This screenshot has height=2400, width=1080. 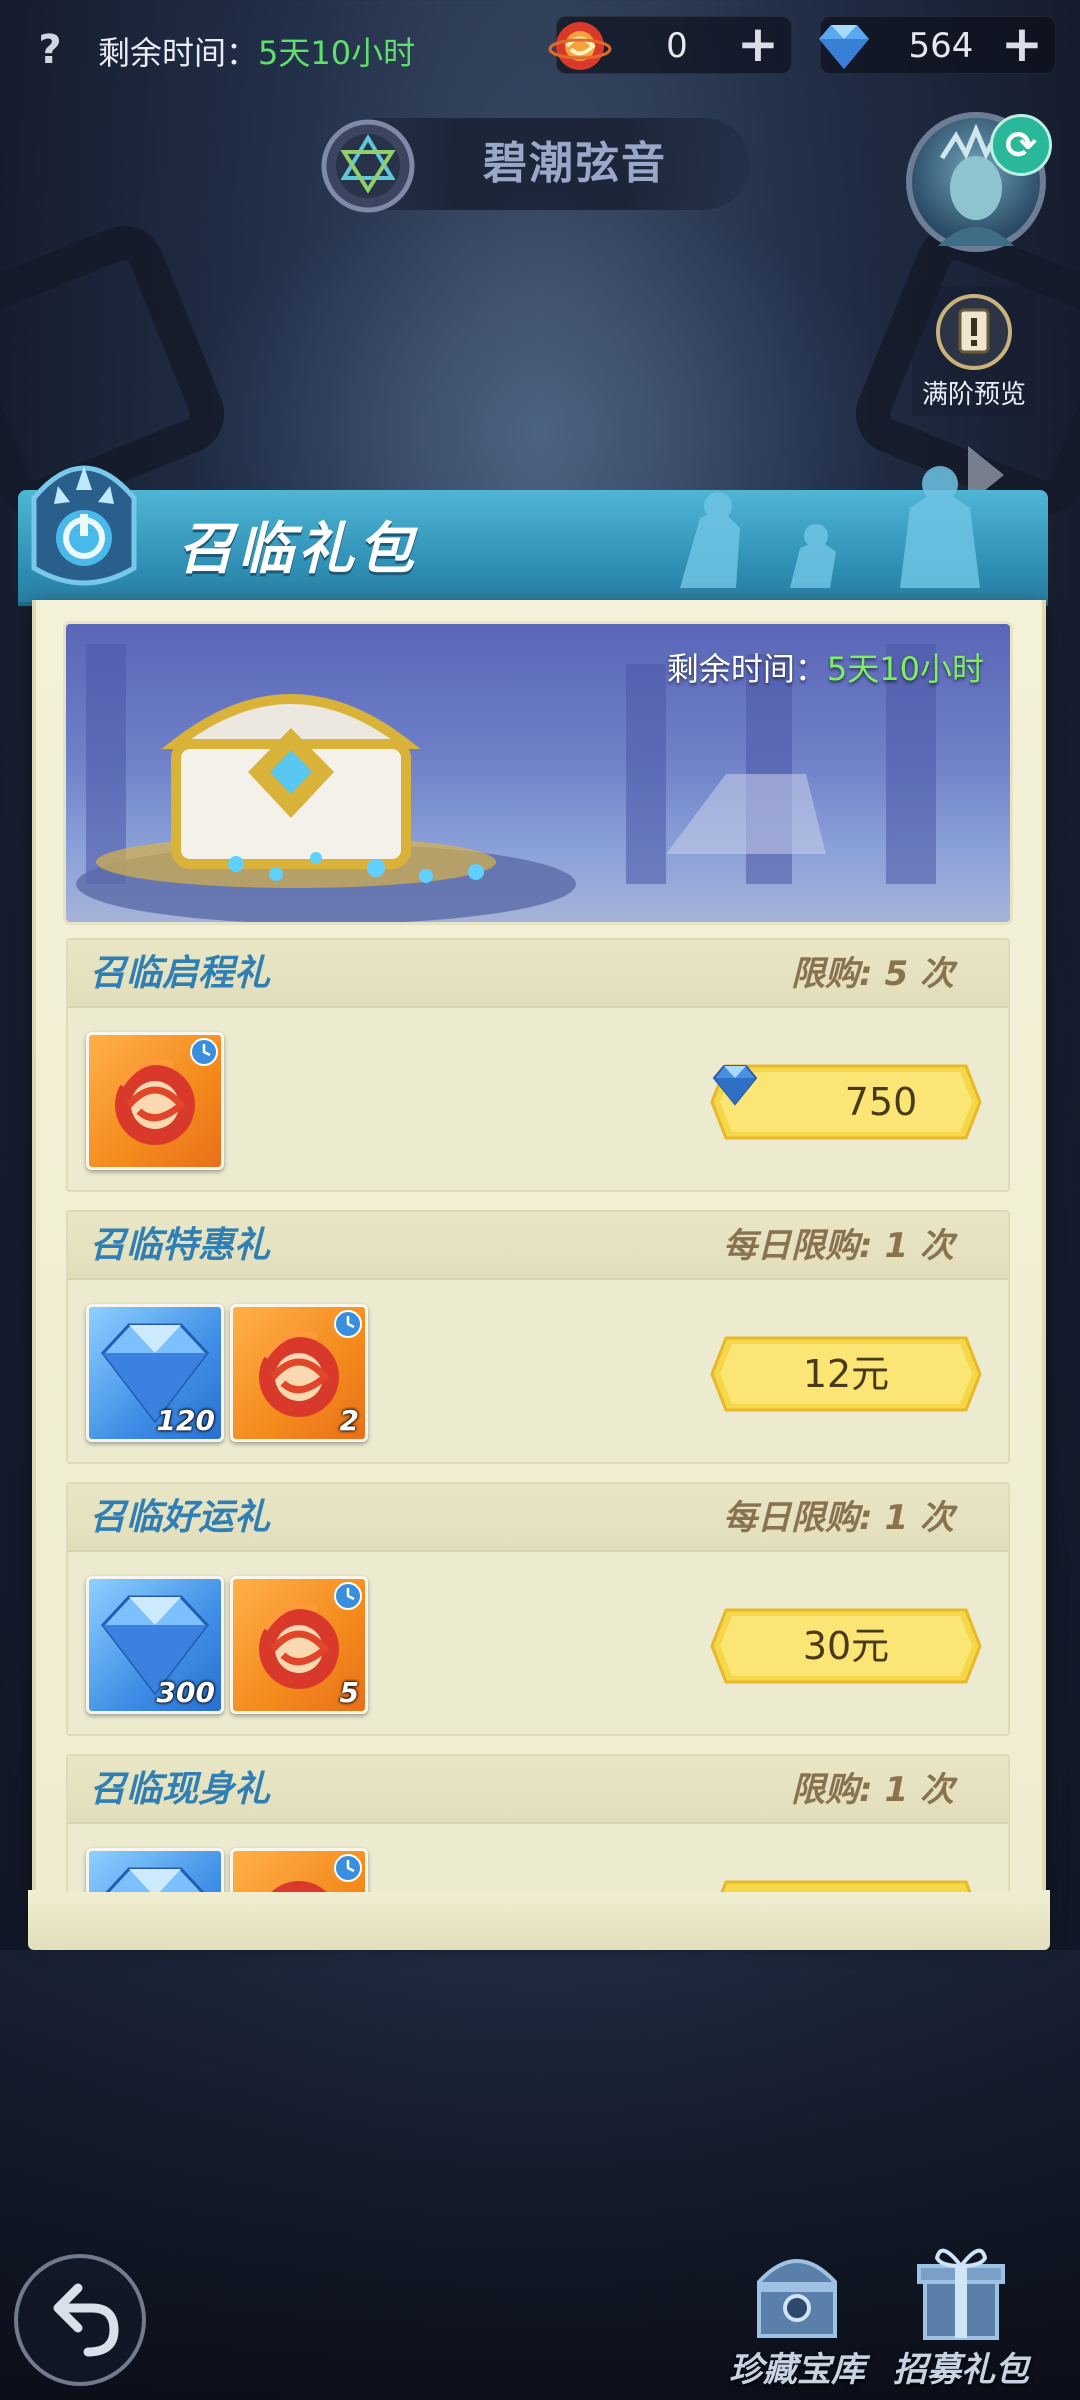 I want to click on treasure-vault-button: 珍藏宝库, so click(x=797, y=2313).